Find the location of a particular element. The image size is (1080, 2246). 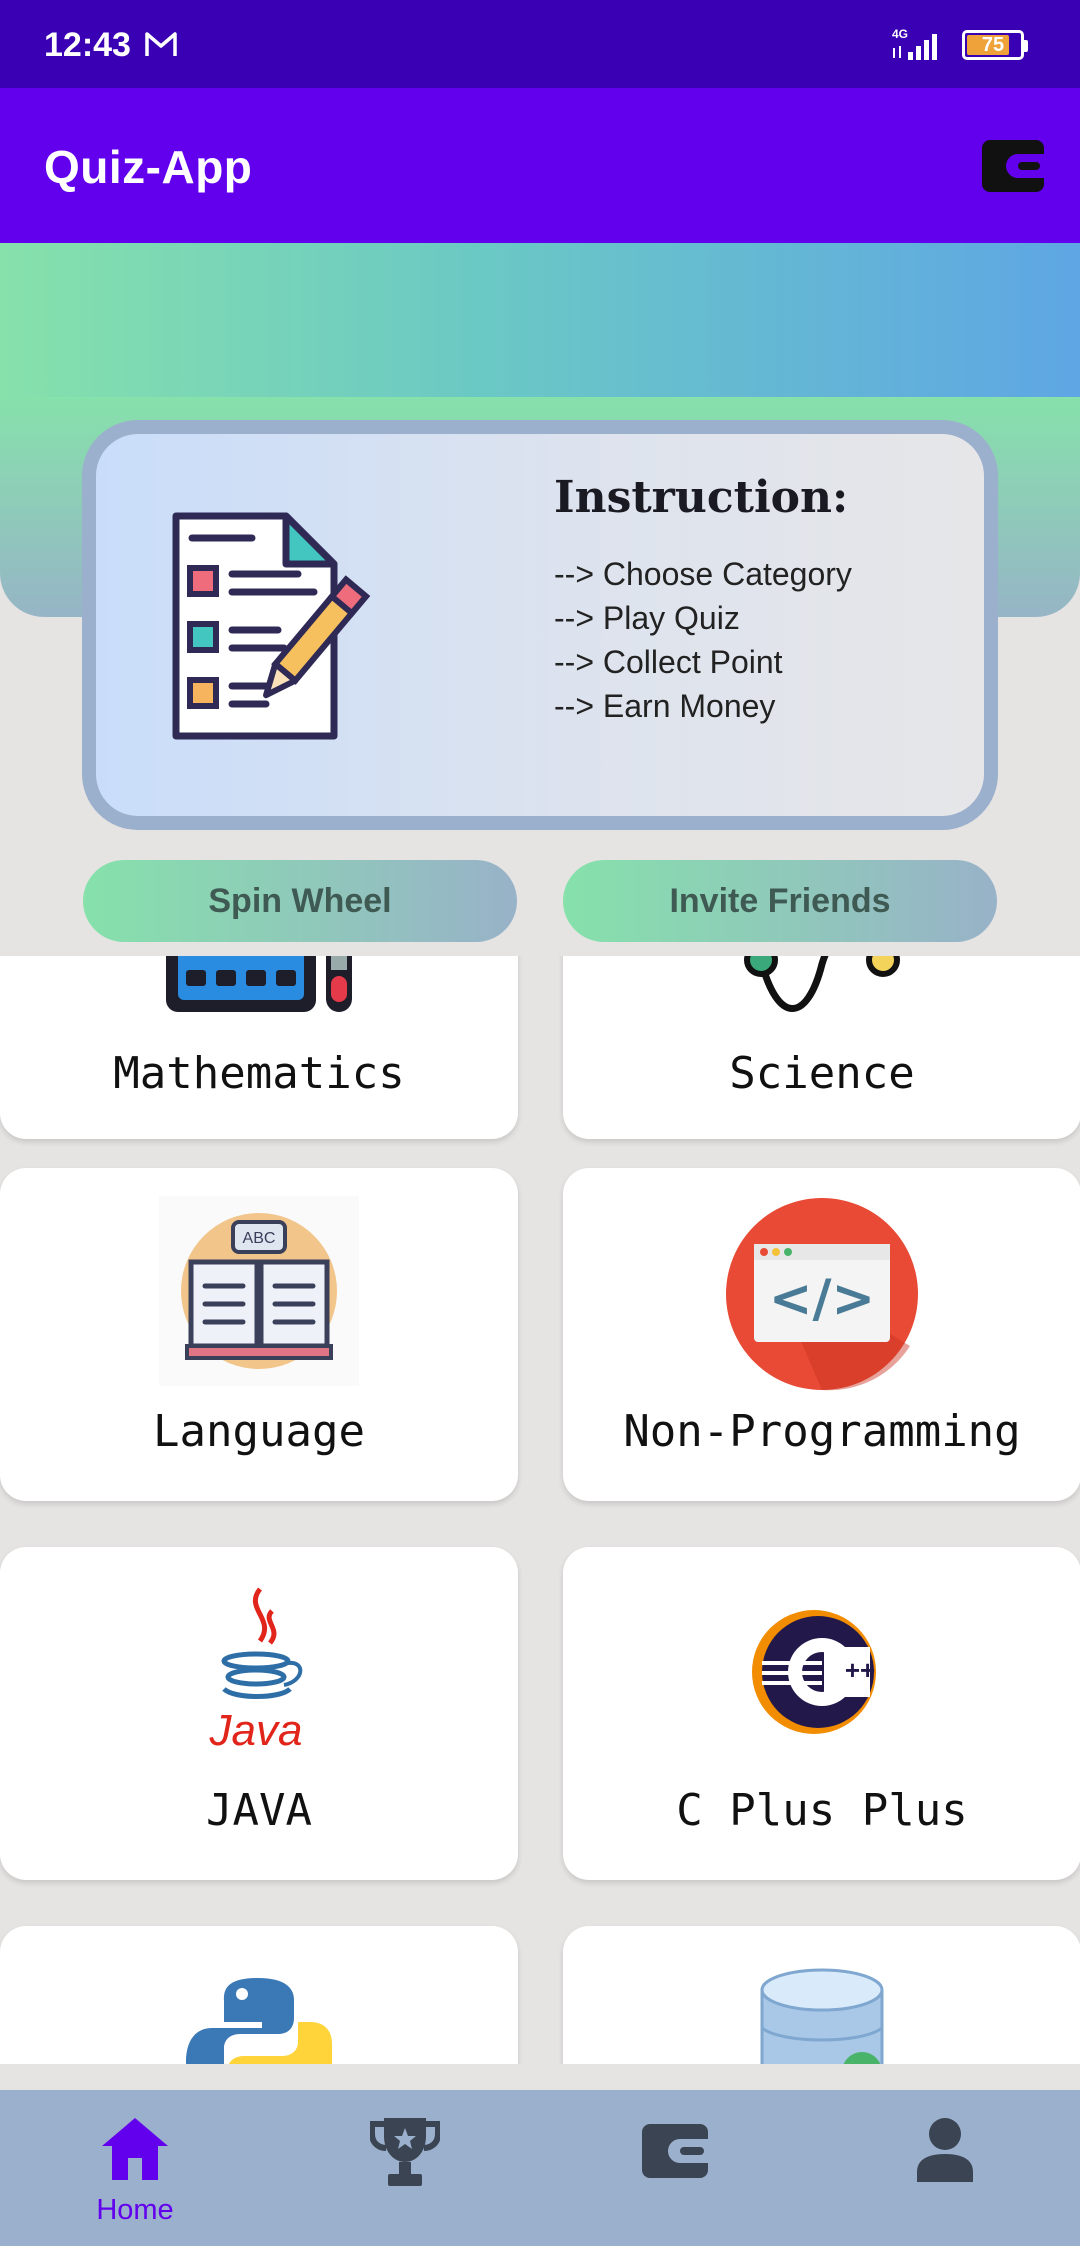

battery-icon: 75 is located at coordinates (995, 45).